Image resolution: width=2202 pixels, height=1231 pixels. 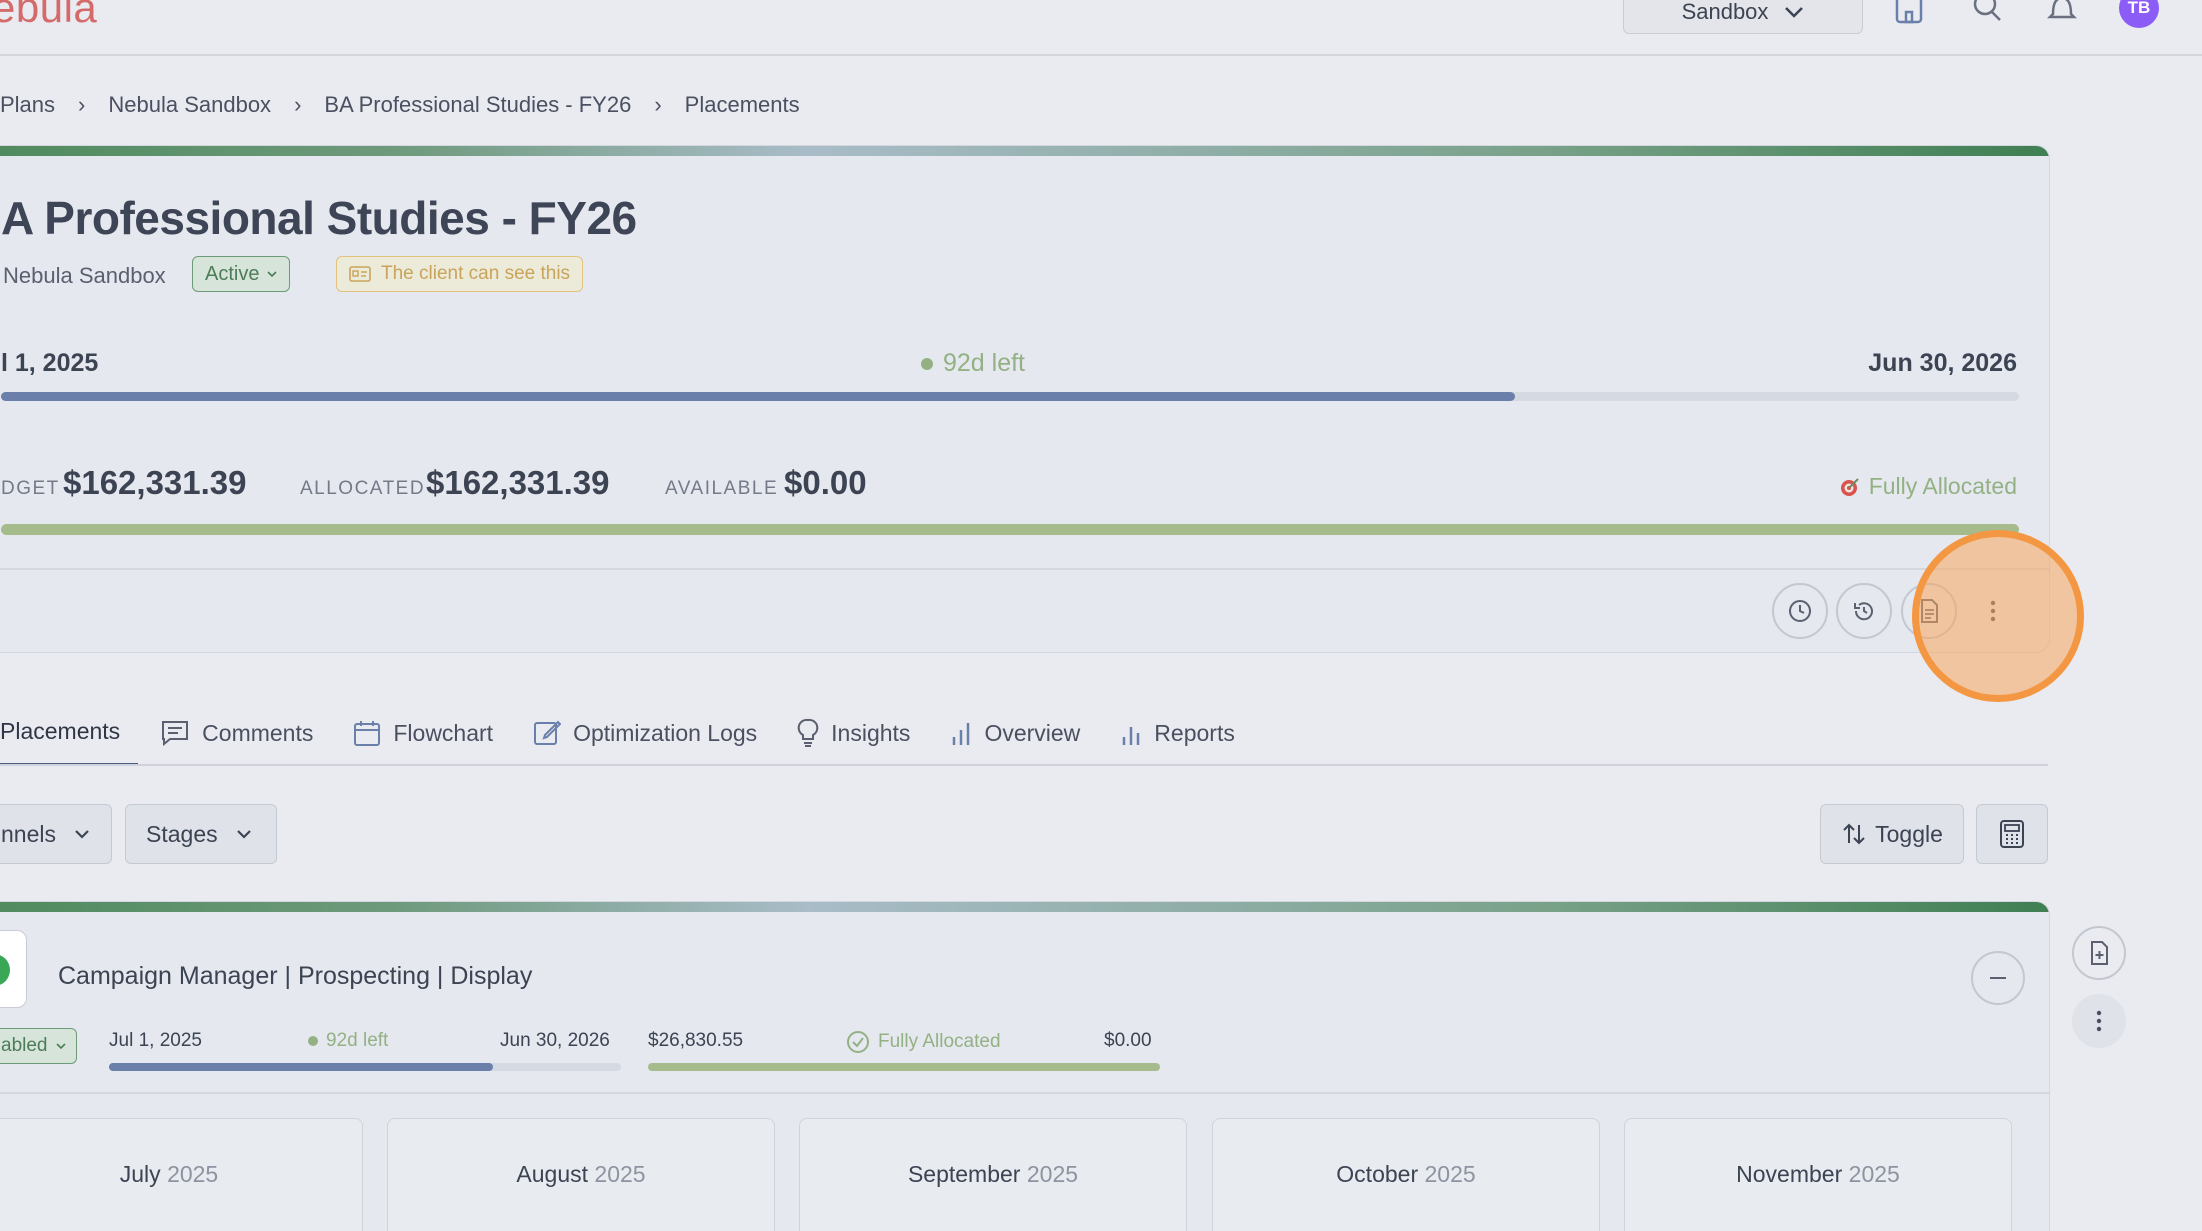 I want to click on more-vertical-icon, so click(x=2099, y=1021).